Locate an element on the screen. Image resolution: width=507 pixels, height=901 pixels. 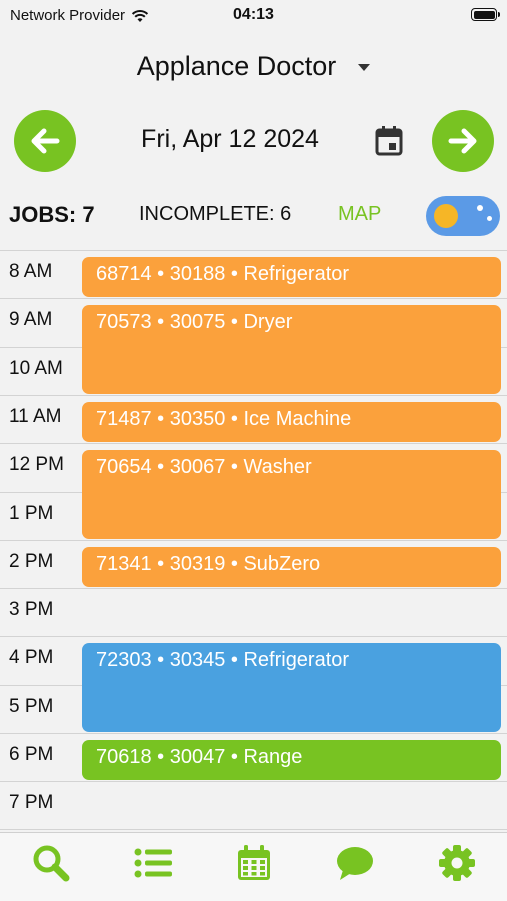
job-card: 70654 • 30067 • Washer is located at coordinates (291, 494).